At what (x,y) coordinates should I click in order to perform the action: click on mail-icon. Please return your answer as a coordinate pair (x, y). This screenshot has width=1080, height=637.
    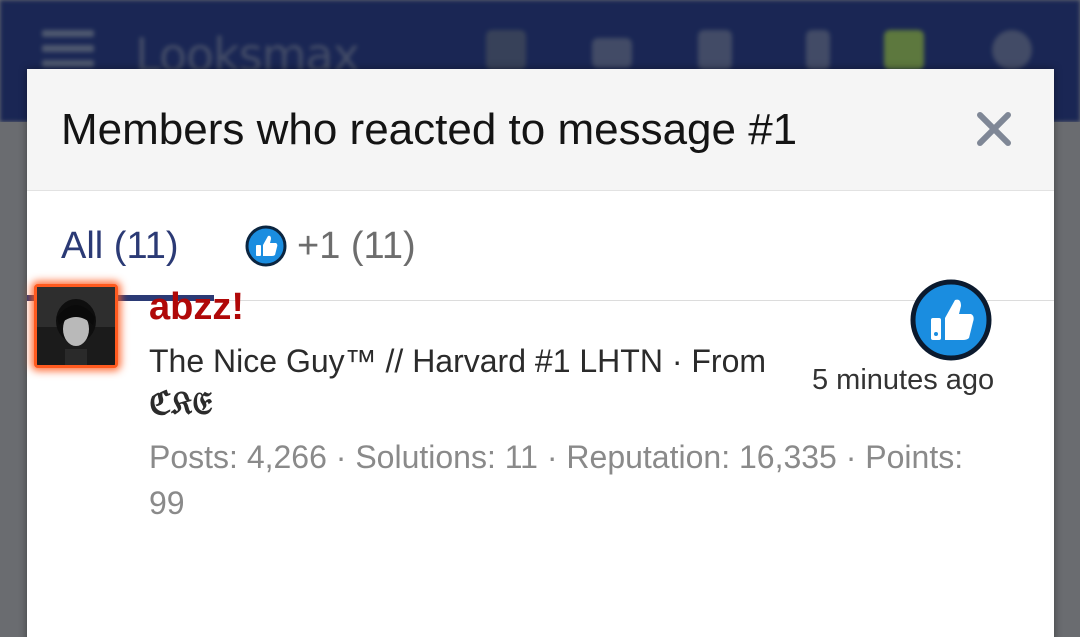
    Looking at the image, I should click on (612, 53).